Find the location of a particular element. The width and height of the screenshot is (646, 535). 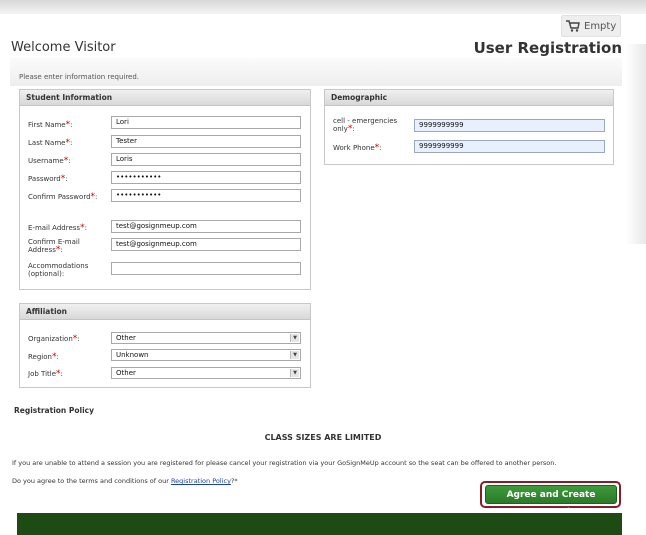

cart-icon is located at coordinates (573, 26).